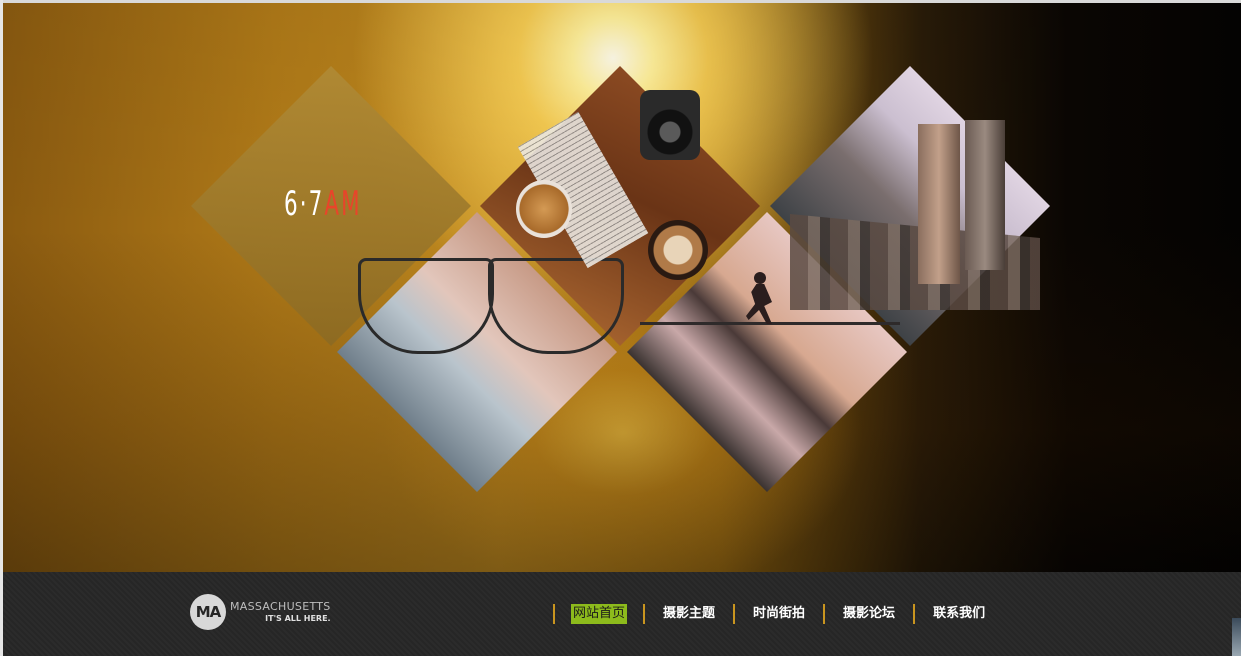 The height and width of the screenshot is (656, 1241). What do you see at coordinates (298, 618) in the screenshot?
I see `logo-tagline: IT'S ALL HERE.` at bounding box center [298, 618].